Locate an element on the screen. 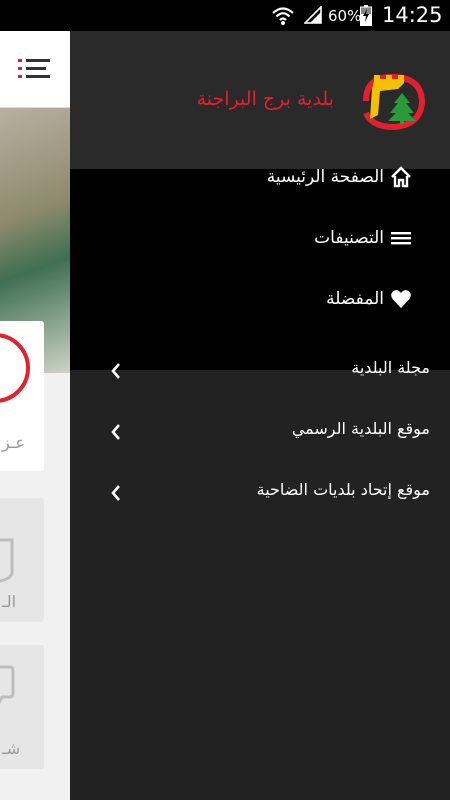 This screenshot has width=450, height=800. home-icon is located at coordinates (401, 177).